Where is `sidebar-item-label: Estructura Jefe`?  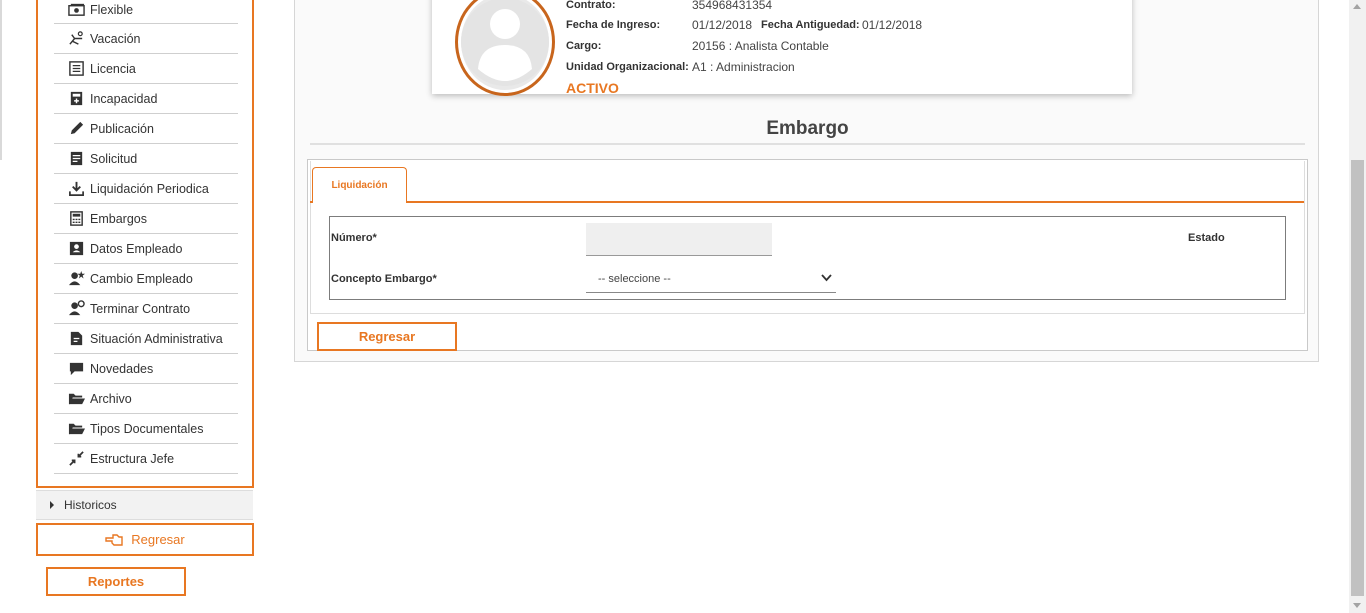
sidebar-item-label: Estructura Jefe is located at coordinates (132, 458).